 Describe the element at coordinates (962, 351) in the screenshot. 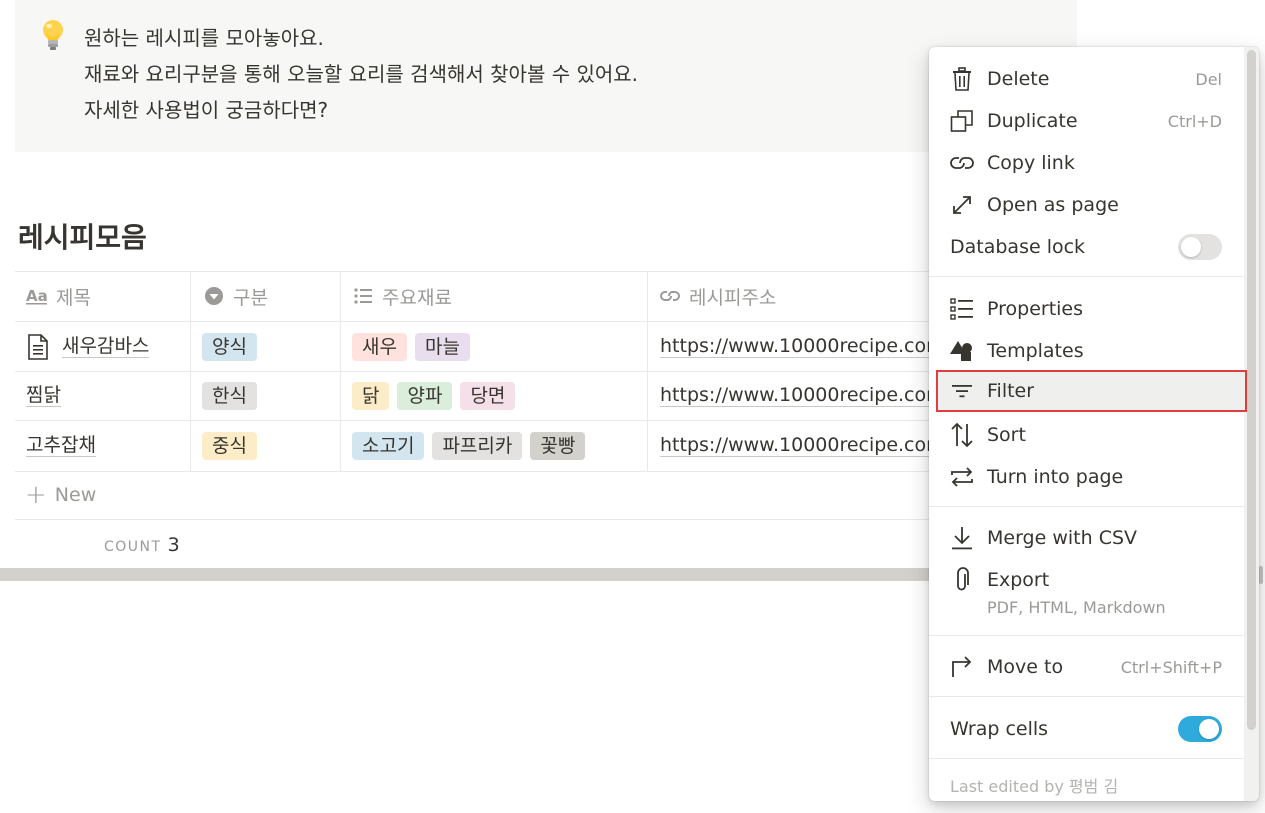

I see `shapes-icon` at that location.